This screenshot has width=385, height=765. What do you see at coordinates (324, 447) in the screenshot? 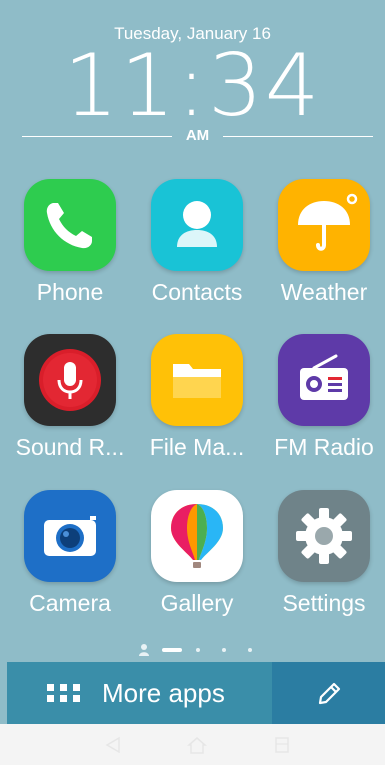
I see `app-label: FM Radio` at bounding box center [324, 447].